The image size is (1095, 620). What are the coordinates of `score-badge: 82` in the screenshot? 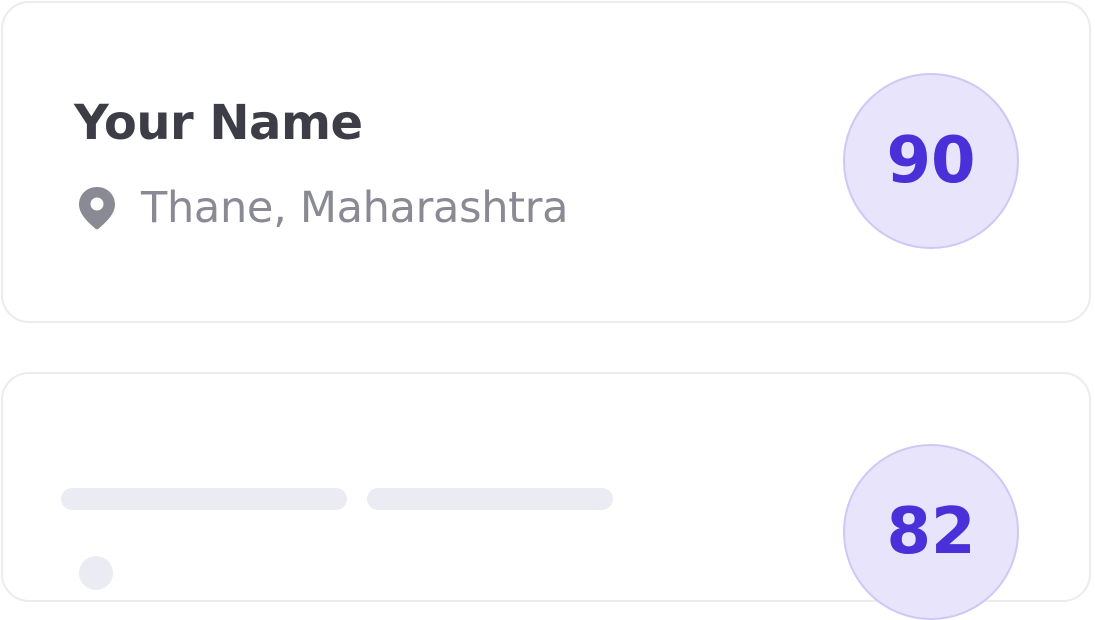 It's located at (931, 532).